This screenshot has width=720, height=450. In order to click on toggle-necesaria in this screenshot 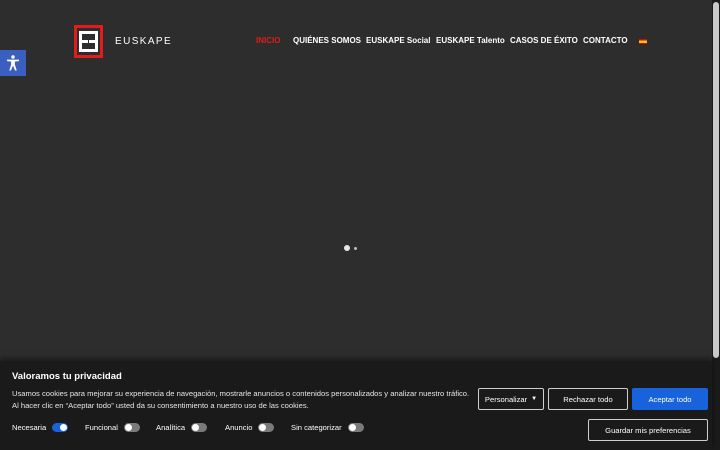, I will do `click(60, 427)`.